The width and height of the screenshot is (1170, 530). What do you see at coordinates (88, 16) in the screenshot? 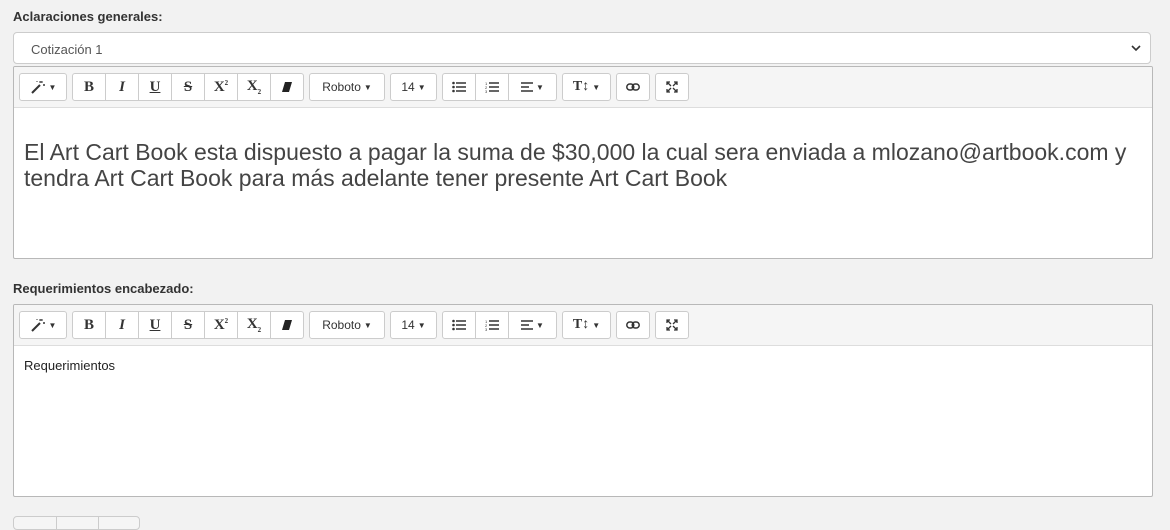
I see `general-clarifications-label: Aclaraciones generales:` at bounding box center [88, 16].